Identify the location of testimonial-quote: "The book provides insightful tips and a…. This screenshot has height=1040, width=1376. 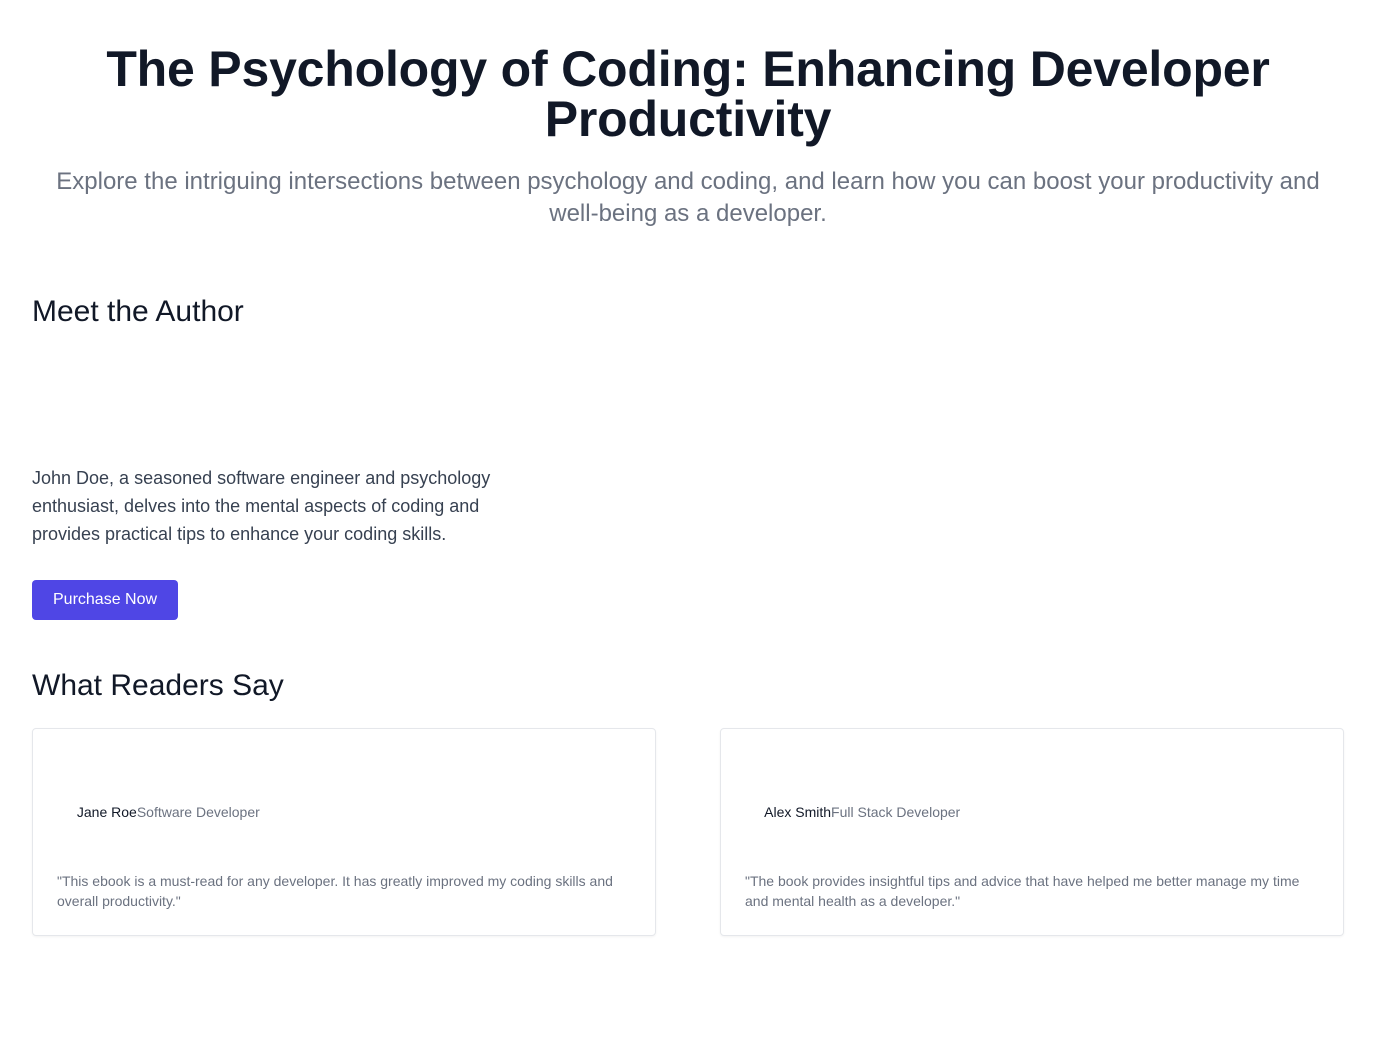
(1022, 891).